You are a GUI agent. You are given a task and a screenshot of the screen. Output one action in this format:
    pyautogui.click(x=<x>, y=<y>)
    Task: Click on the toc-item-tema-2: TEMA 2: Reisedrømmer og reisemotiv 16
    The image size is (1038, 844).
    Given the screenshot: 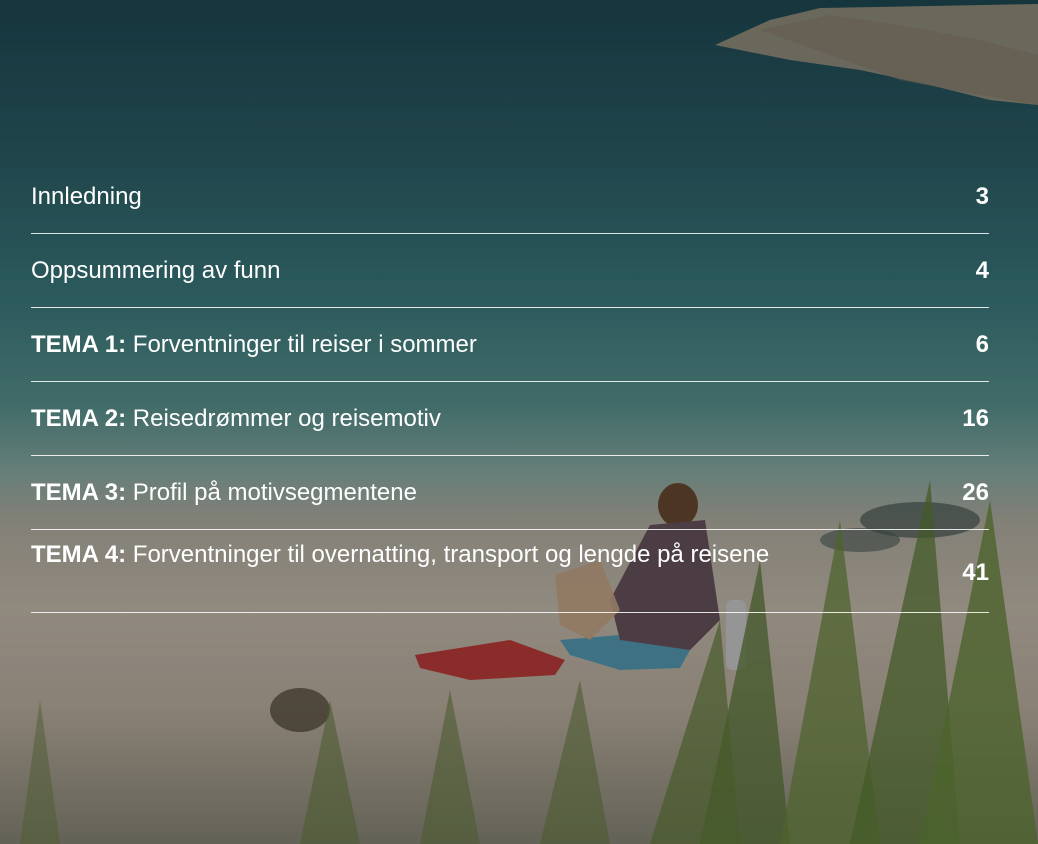 What is the action you would take?
    pyautogui.click(x=510, y=419)
    